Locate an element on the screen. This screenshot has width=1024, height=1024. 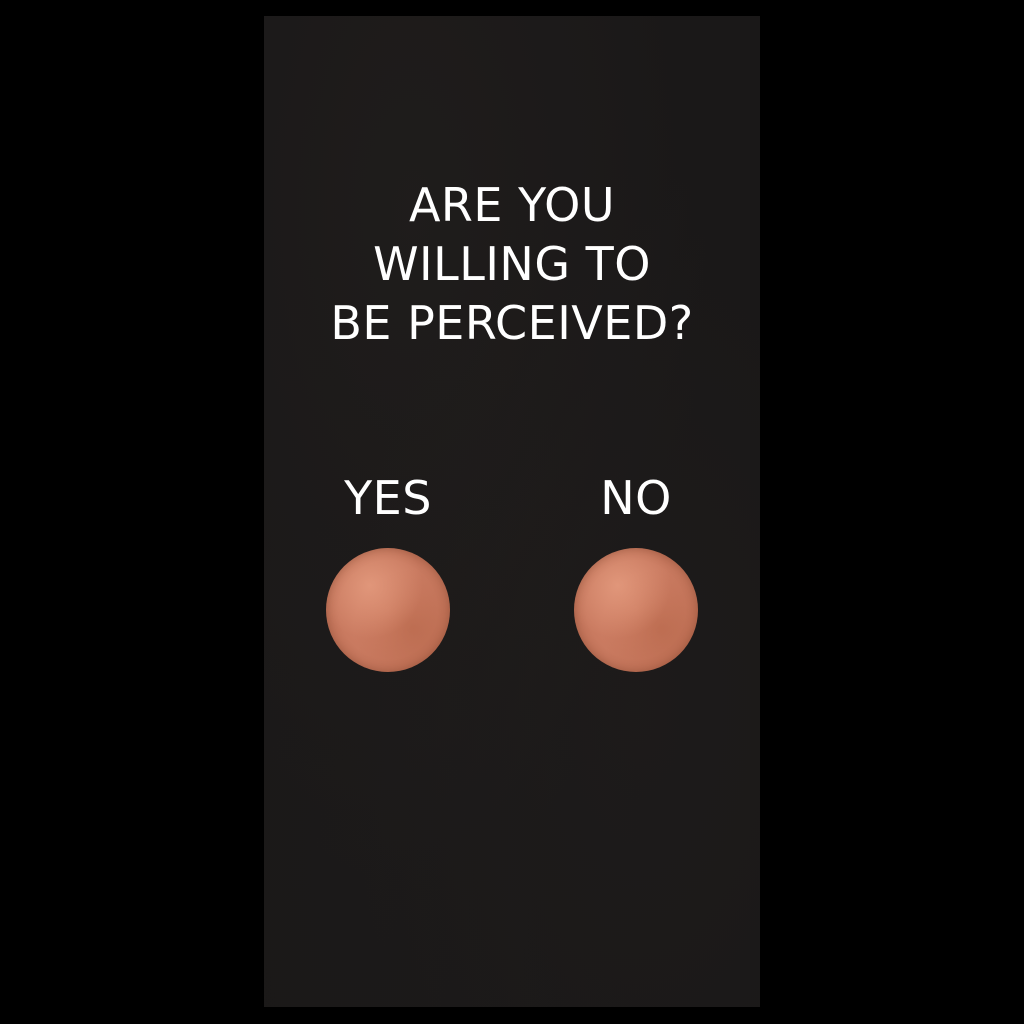
prompt-question: ARE YOU WILLING TO BE PERCEIVED? is located at coordinates (512, 264).